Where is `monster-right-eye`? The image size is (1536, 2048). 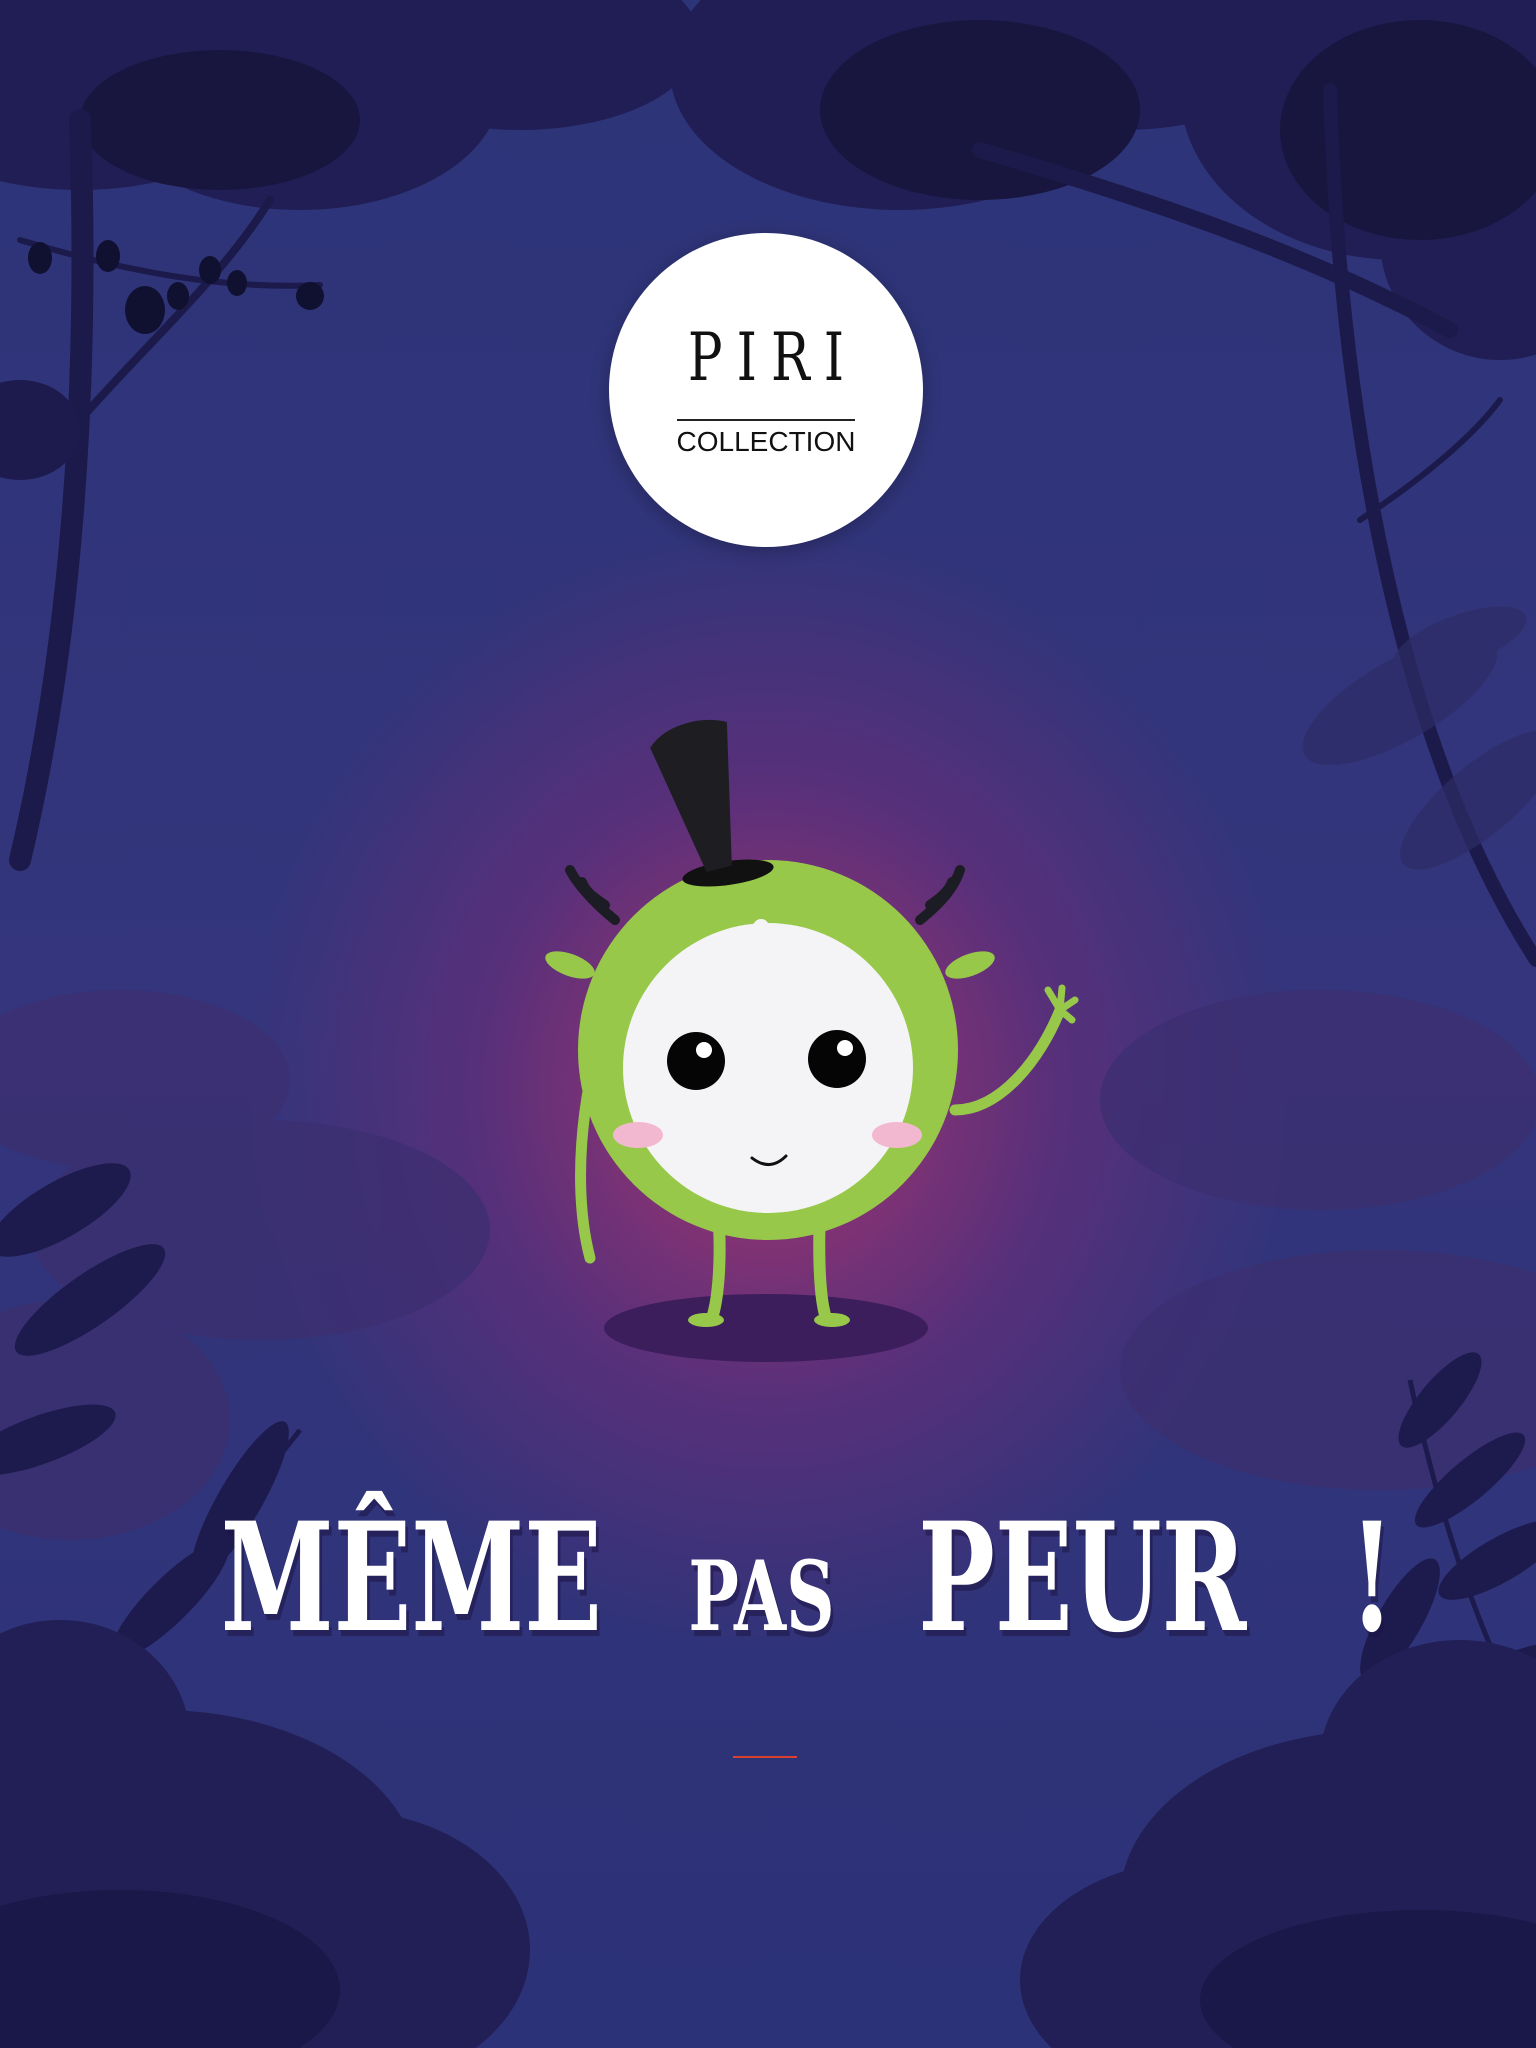
monster-right-eye is located at coordinates (837, 1059).